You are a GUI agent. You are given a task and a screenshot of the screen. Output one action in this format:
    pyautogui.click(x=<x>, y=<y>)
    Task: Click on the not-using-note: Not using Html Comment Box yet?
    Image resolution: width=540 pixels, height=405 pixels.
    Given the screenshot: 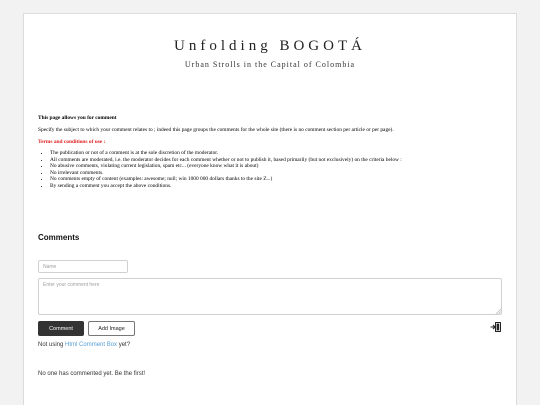 What is the action you would take?
    pyautogui.click(x=84, y=345)
    